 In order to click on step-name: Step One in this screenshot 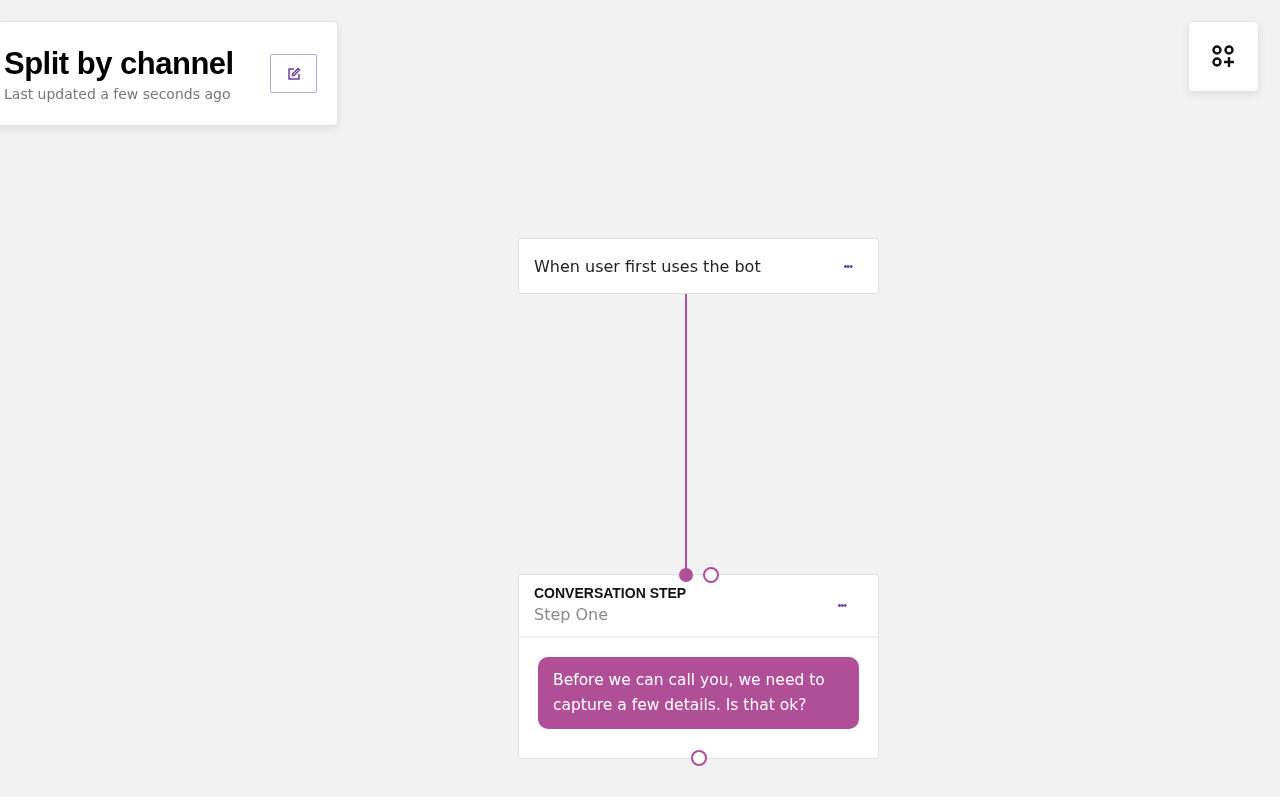, I will do `click(572, 614)`.